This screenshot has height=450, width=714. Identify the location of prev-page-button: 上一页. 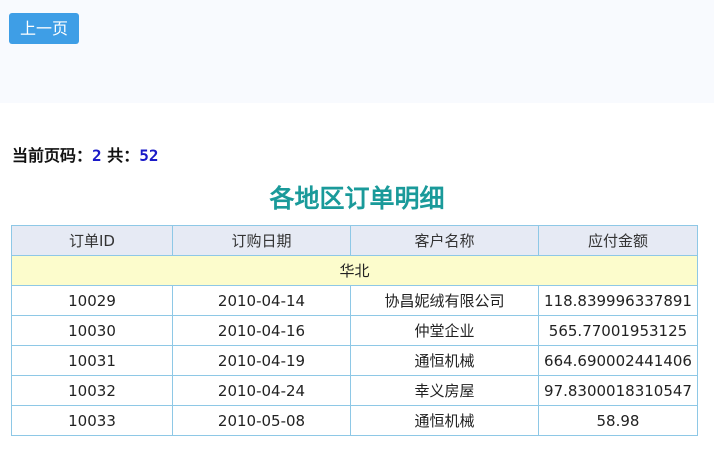
(44, 28).